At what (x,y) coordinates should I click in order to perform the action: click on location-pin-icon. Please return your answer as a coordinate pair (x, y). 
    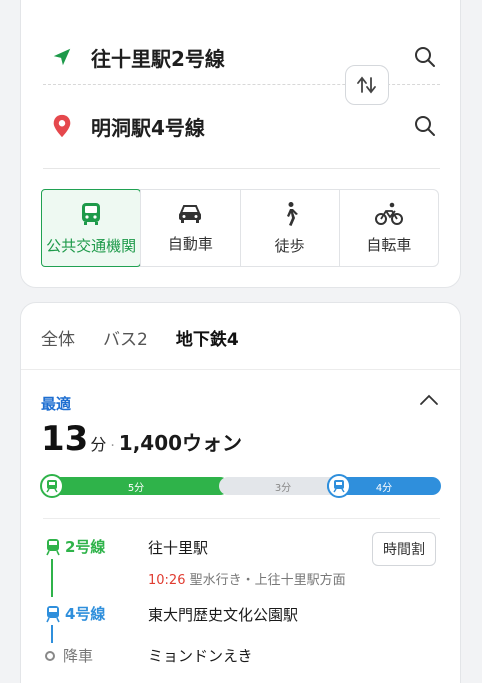
    Looking at the image, I should click on (62, 126).